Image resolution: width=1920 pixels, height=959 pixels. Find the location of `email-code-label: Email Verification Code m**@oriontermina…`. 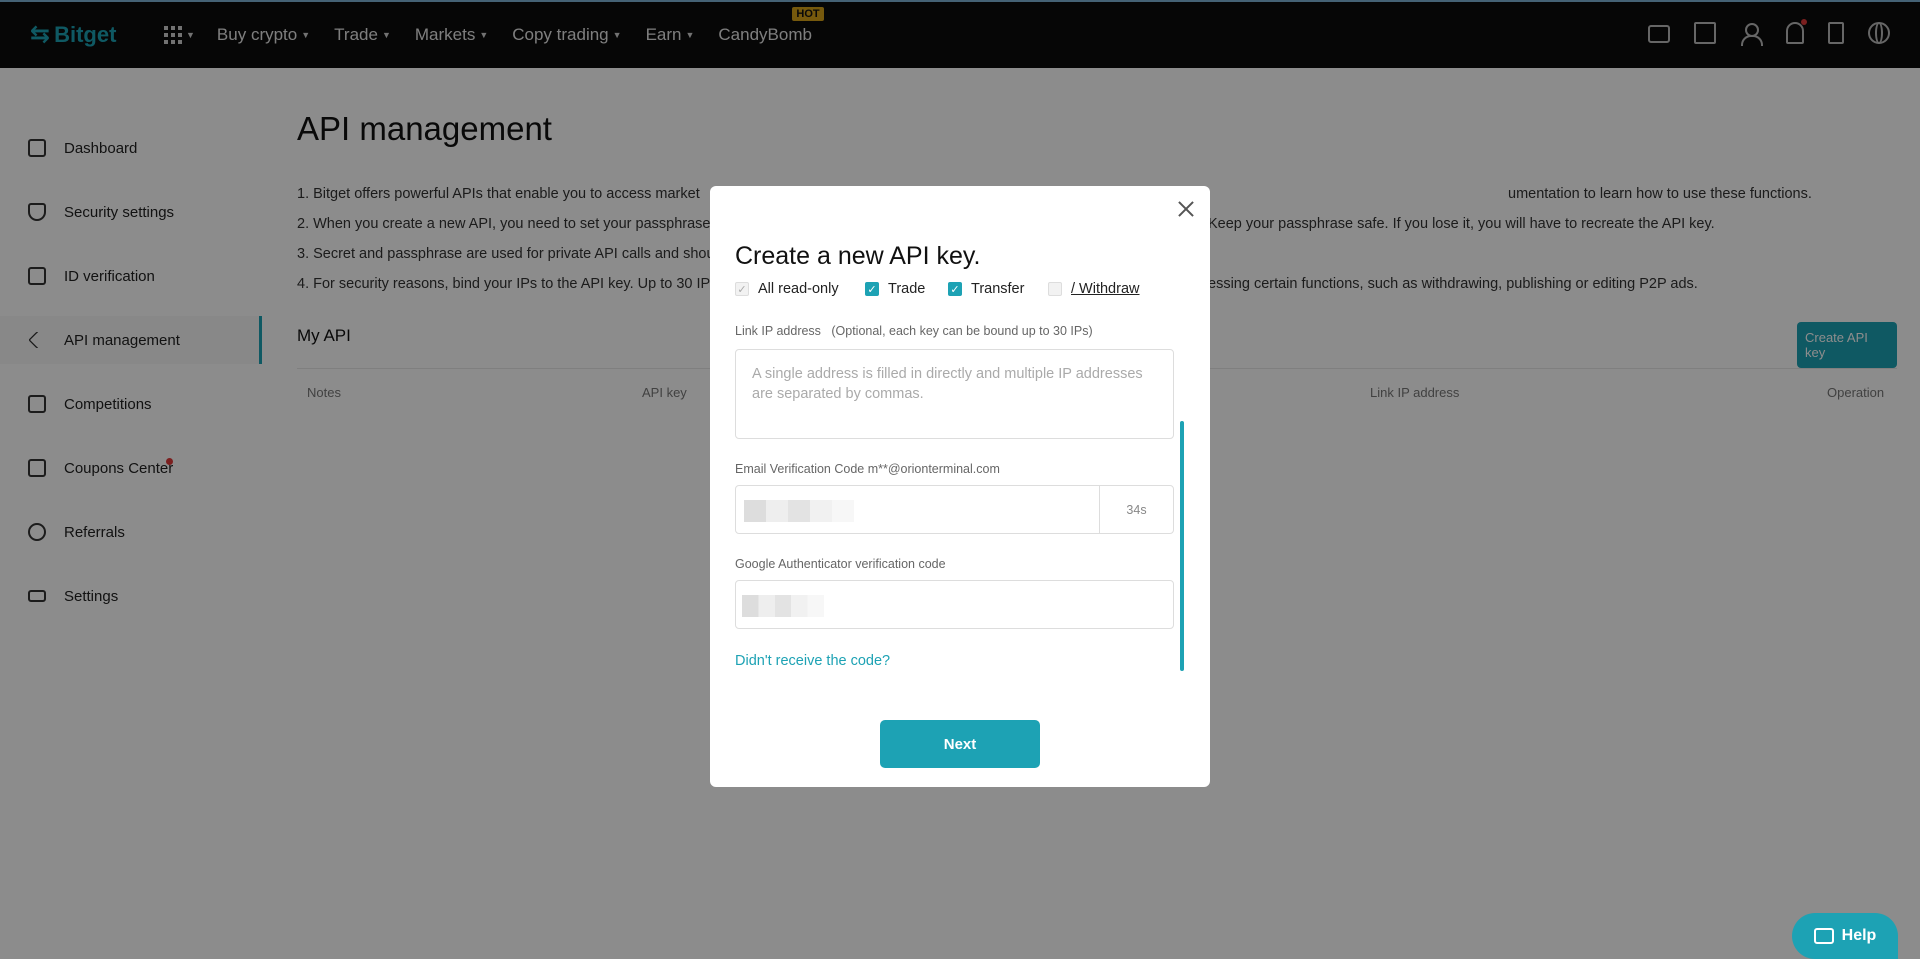

email-code-label: Email Verification Code m**@oriontermina… is located at coordinates (867, 469).